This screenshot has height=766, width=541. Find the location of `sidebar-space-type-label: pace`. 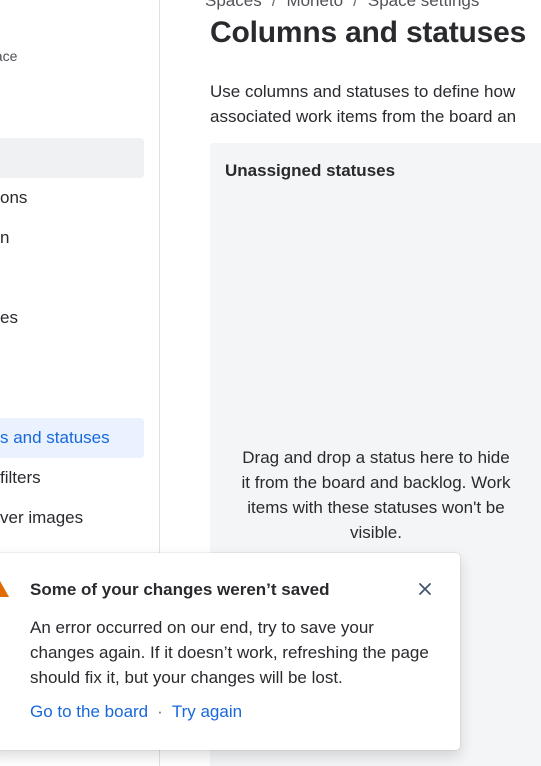

sidebar-space-type-label: pace is located at coordinates (9, 56).